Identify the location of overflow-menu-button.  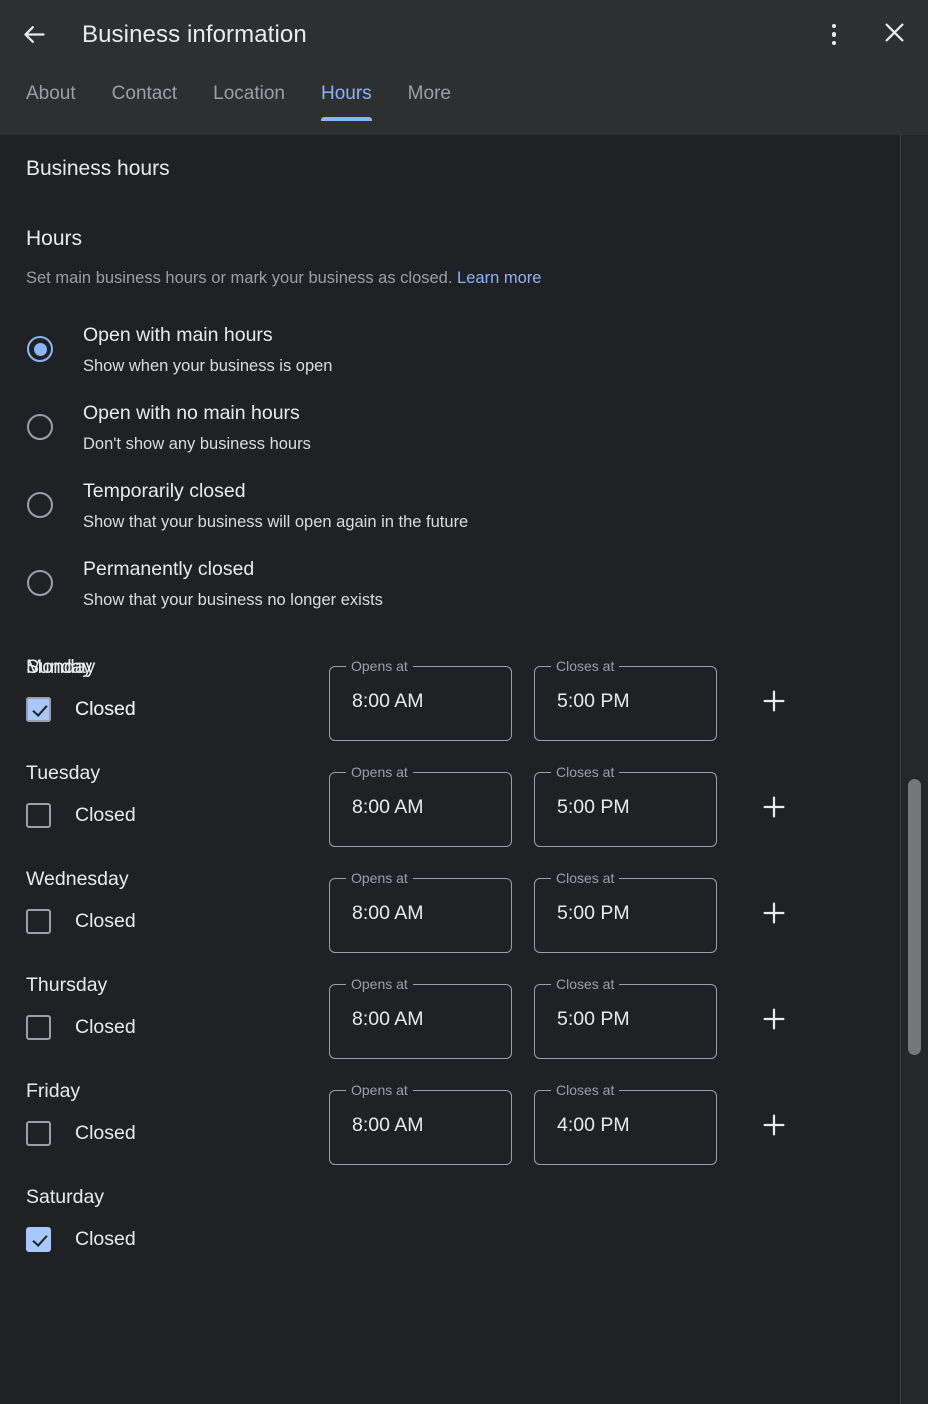
(834, 35).